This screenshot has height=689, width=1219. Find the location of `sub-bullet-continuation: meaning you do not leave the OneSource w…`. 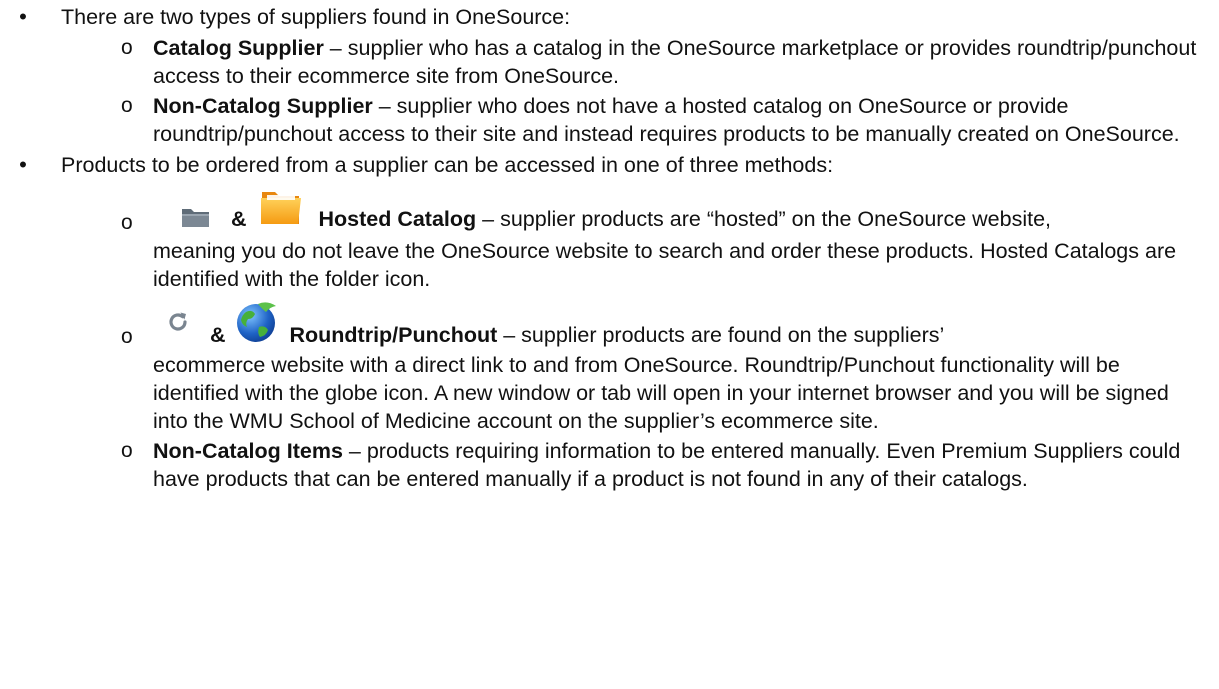

sub-bullet-continuation: meaning you do not leave the OneSource w… is located at coordinates (686, 265).